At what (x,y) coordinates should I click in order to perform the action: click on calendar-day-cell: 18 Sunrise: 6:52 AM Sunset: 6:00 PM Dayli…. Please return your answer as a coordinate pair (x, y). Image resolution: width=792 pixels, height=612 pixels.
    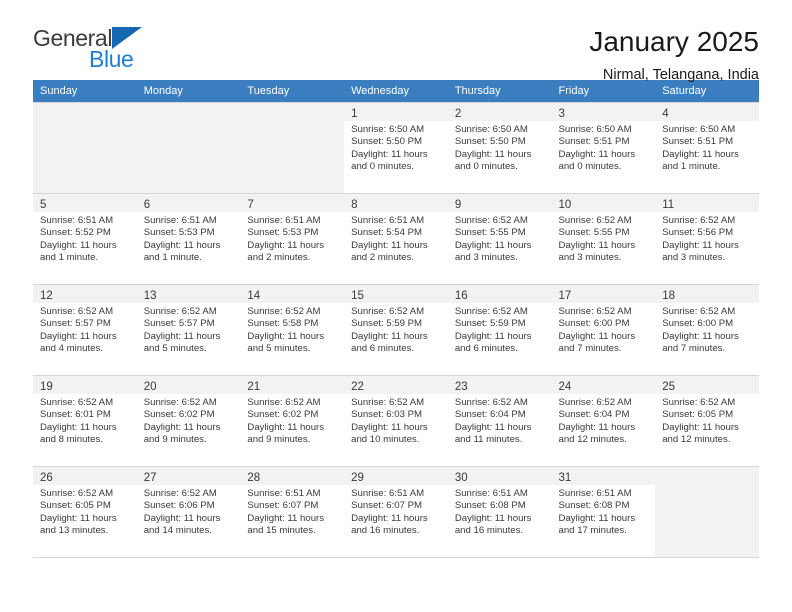
    Looking at the image, I should click on (707, 330).